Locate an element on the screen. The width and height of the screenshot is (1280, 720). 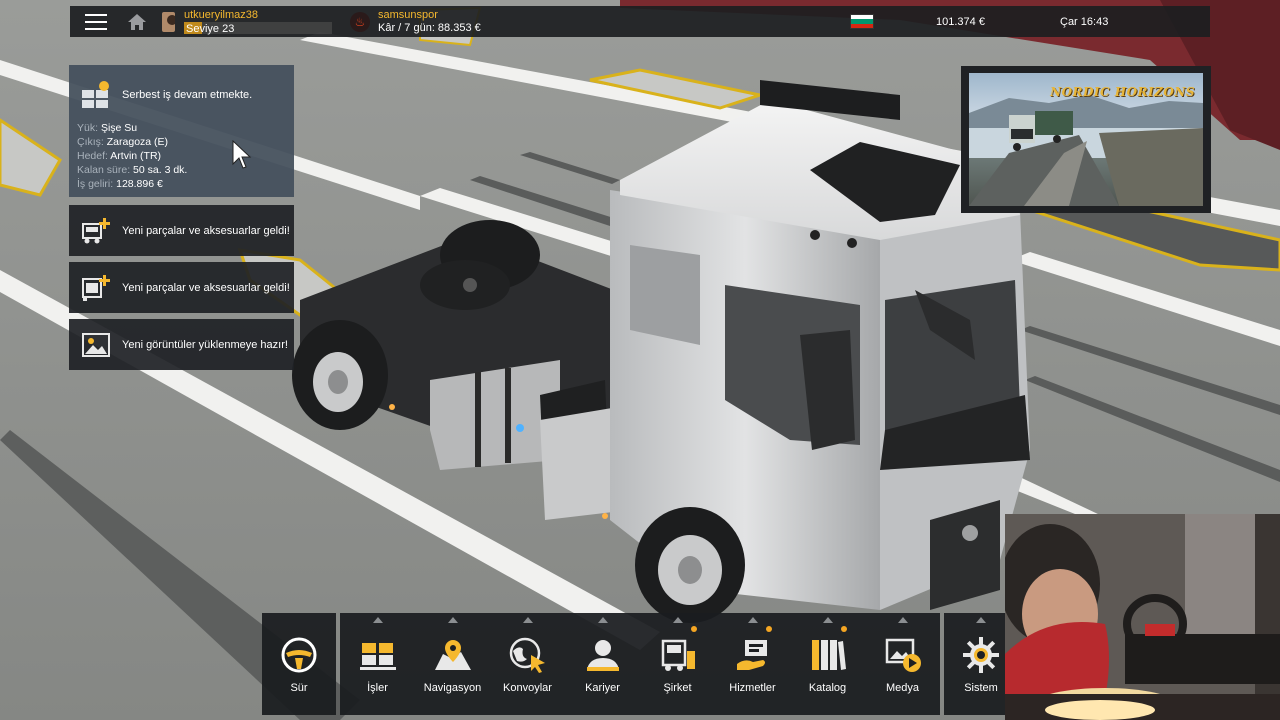
menu-item-label: Katalog is located at coordinates (827, 688).